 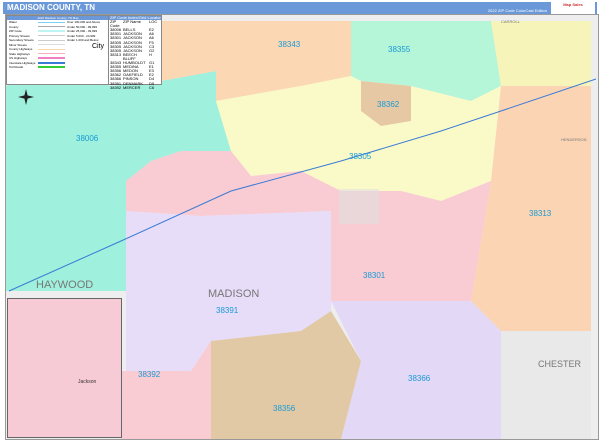 What do you see at coordinates (399, 49) in the screenshot?
I see `zip-label: 38355` at bounding box center [399, 49].